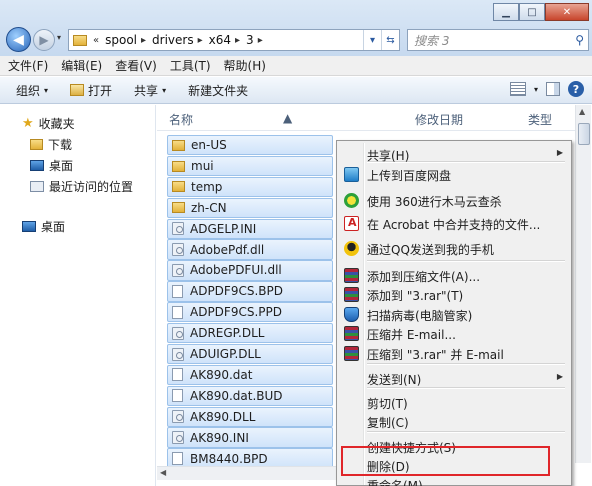 Image resolution: width=592 pixels, height=486 pixels. What do you see at coordinates (454, 200) in the screenshot?
I see `context-menu-item: 使用 360进行木马云查杀` at bounding box center [454, 200].